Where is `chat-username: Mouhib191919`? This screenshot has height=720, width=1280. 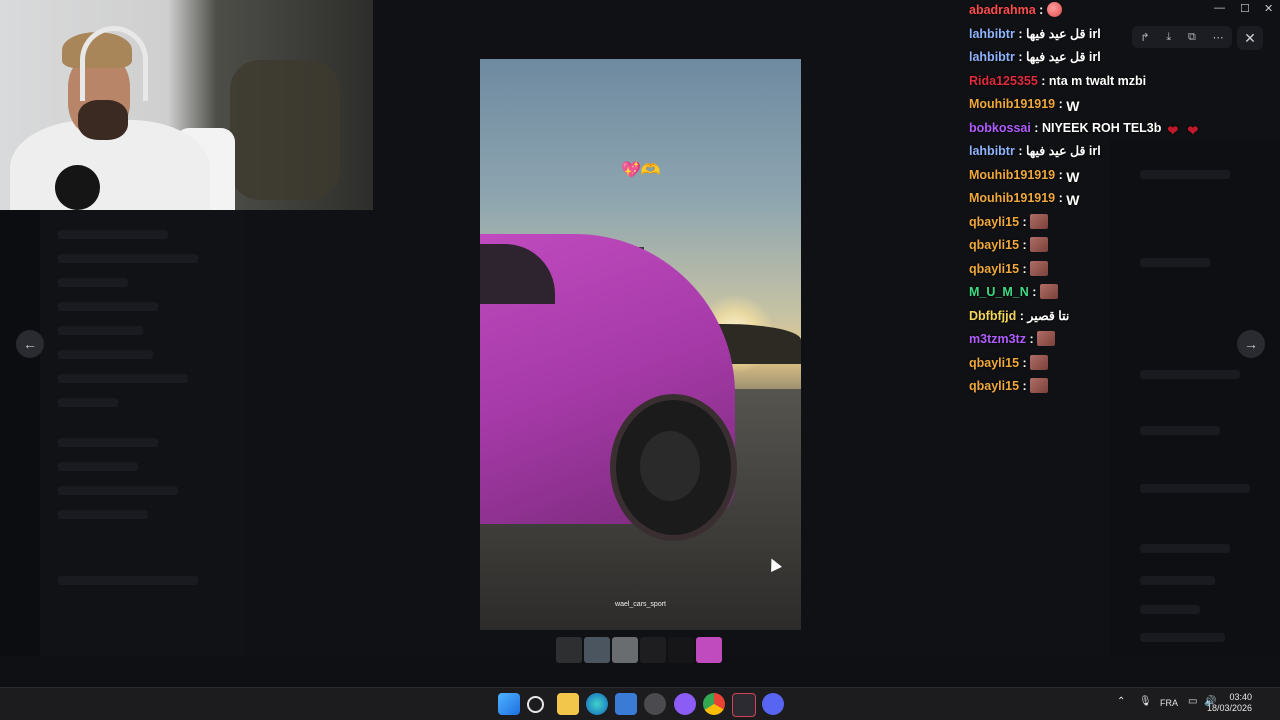
chat-username: Mouhib191919 is located at coordinates (1012, 174).